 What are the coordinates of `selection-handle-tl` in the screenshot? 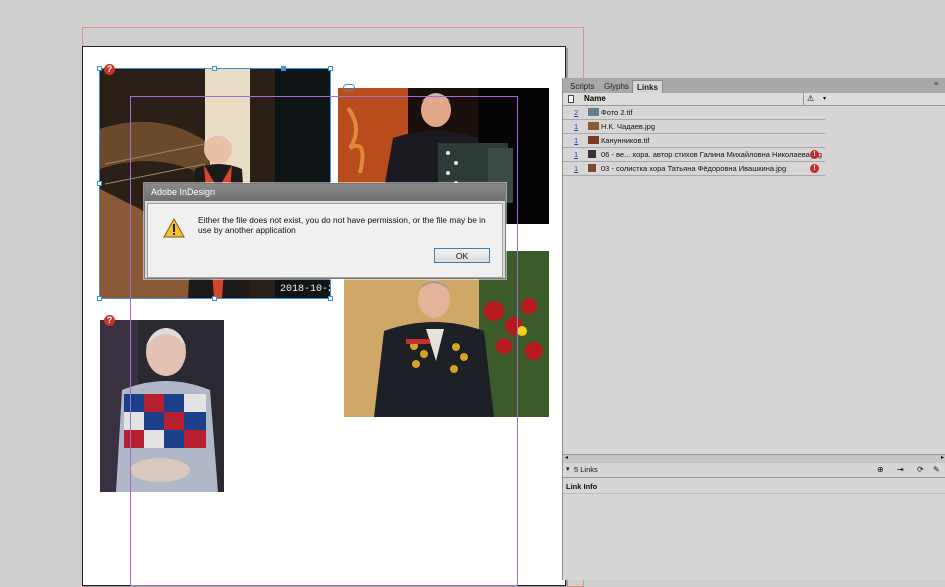 It's located at (99, 68).